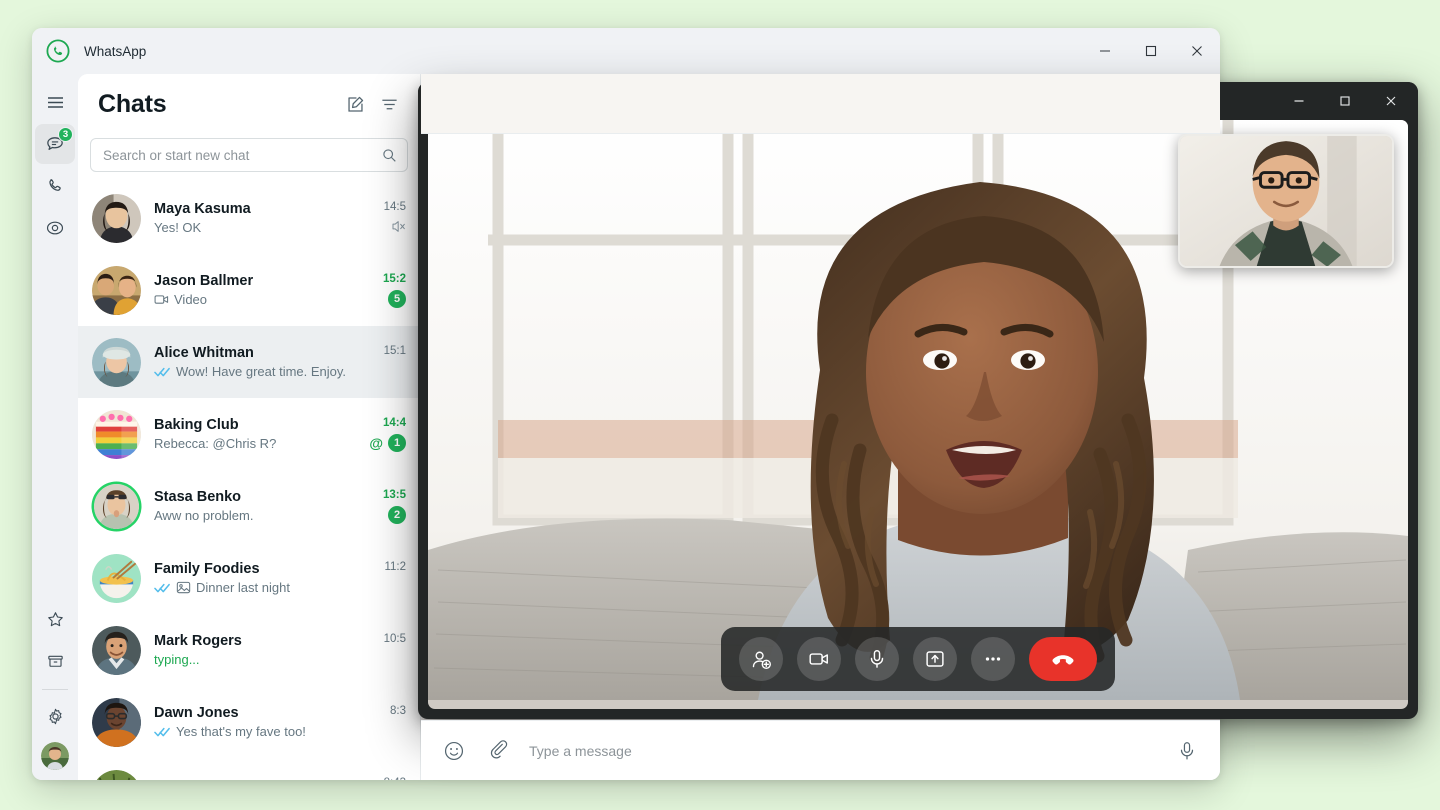 This screenshot has height=810, width=1440. Describe the element at coordinates (55, 619) in the screenshot. I see `sidebar-item-starred` at that location.